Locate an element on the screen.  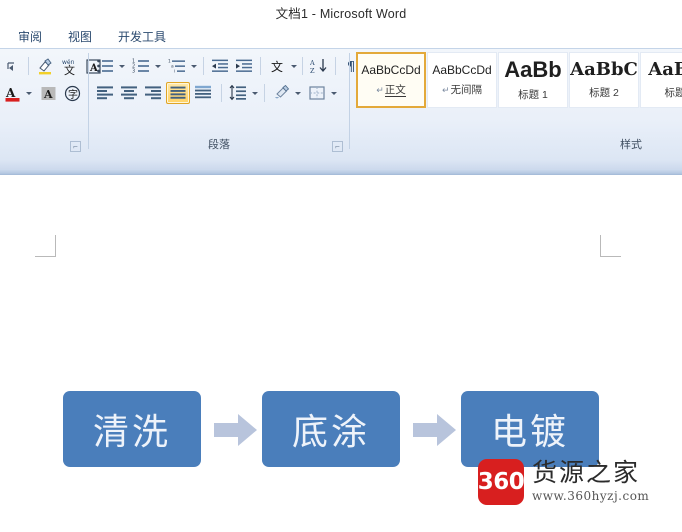
smartart-step-1: 清洗 is located at coordinates (132, 429).